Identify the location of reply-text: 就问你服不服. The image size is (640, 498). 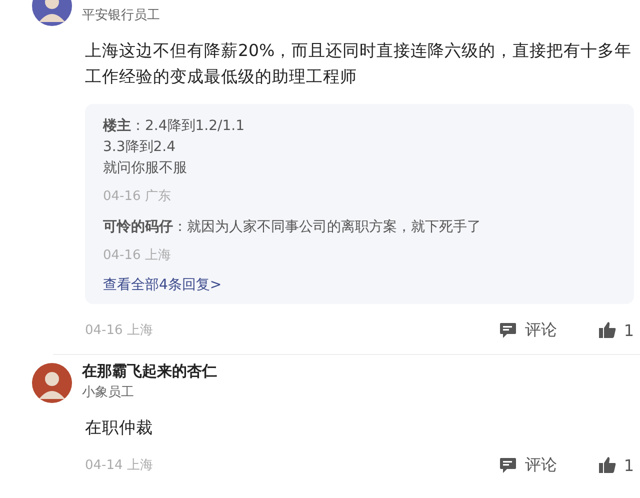
(145, 168).